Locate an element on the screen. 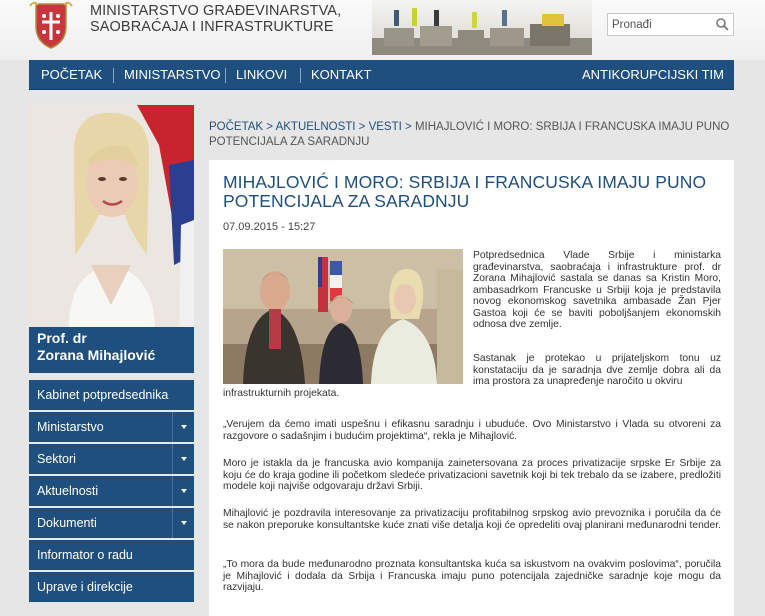  sidebar-item-label: Aktuelnosti is located at coordinates (68, 491).